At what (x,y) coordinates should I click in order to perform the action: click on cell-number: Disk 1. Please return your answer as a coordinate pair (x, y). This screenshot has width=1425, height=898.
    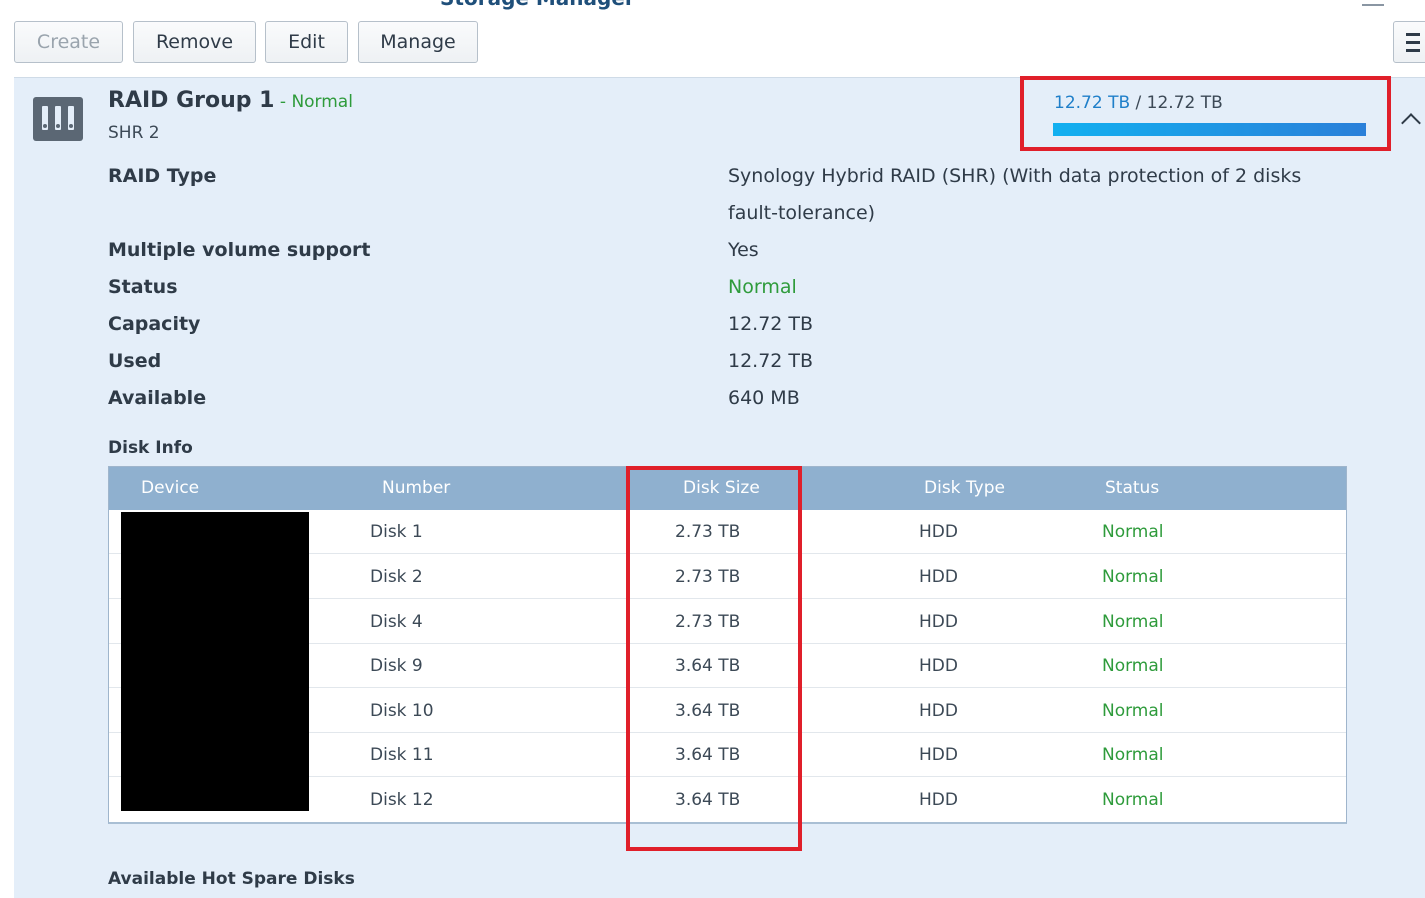
    Looking at the image, I should click on (396, 532).